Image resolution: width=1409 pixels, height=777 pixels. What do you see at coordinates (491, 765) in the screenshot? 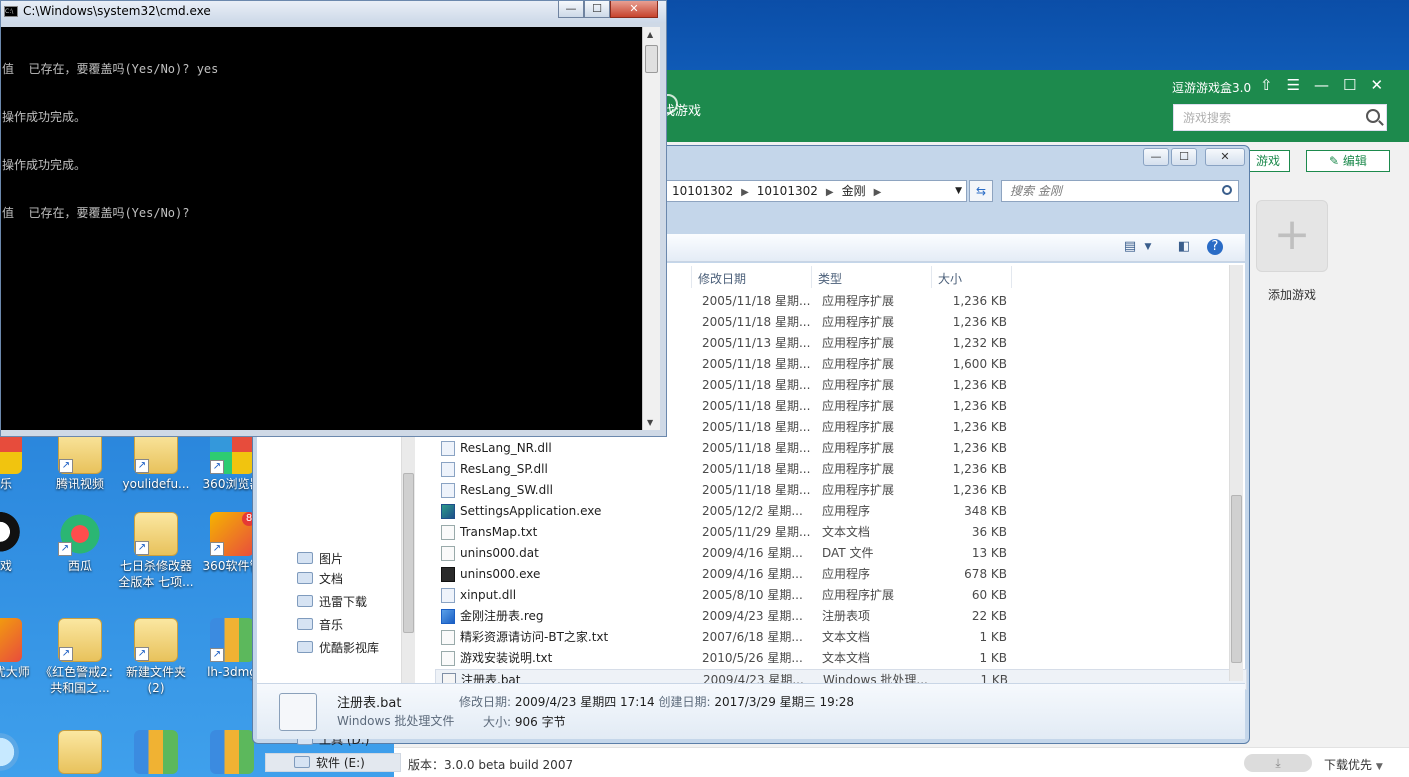
I see `version-text: 版本：3.0.0 beta build 2007` at bounding box center [491, 765].